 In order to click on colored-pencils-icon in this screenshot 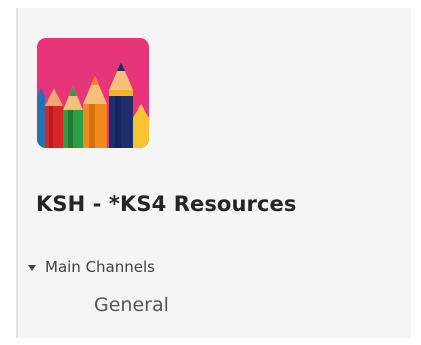, I will do `click(93, 93)`.